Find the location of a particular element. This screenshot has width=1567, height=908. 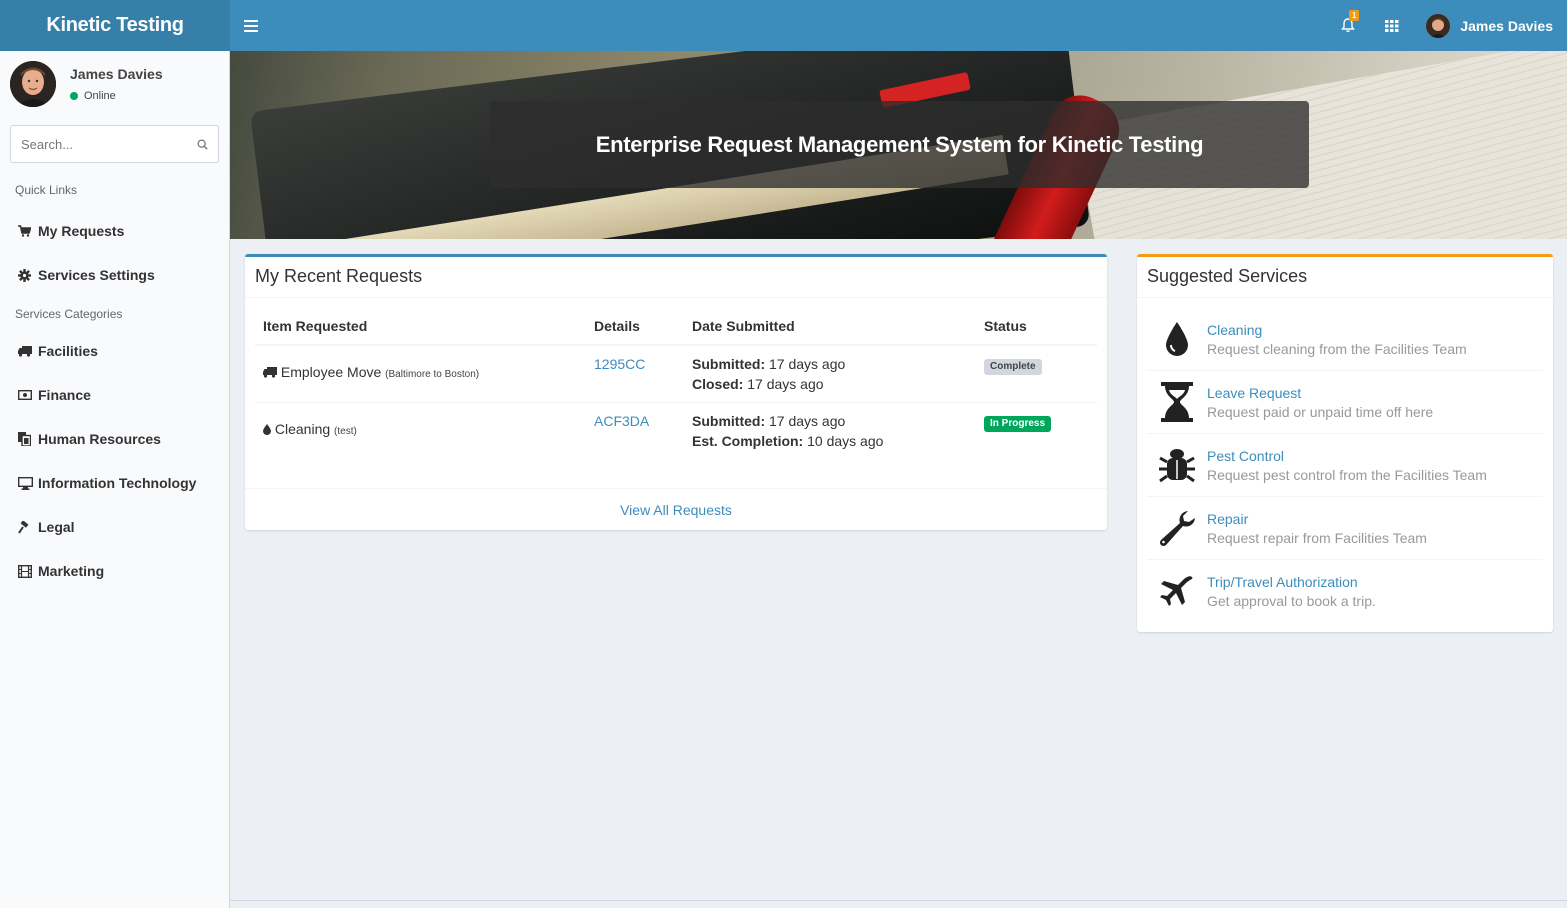

sidebar-item-human-resources: Human Resources is located at coordinates (114, 439).